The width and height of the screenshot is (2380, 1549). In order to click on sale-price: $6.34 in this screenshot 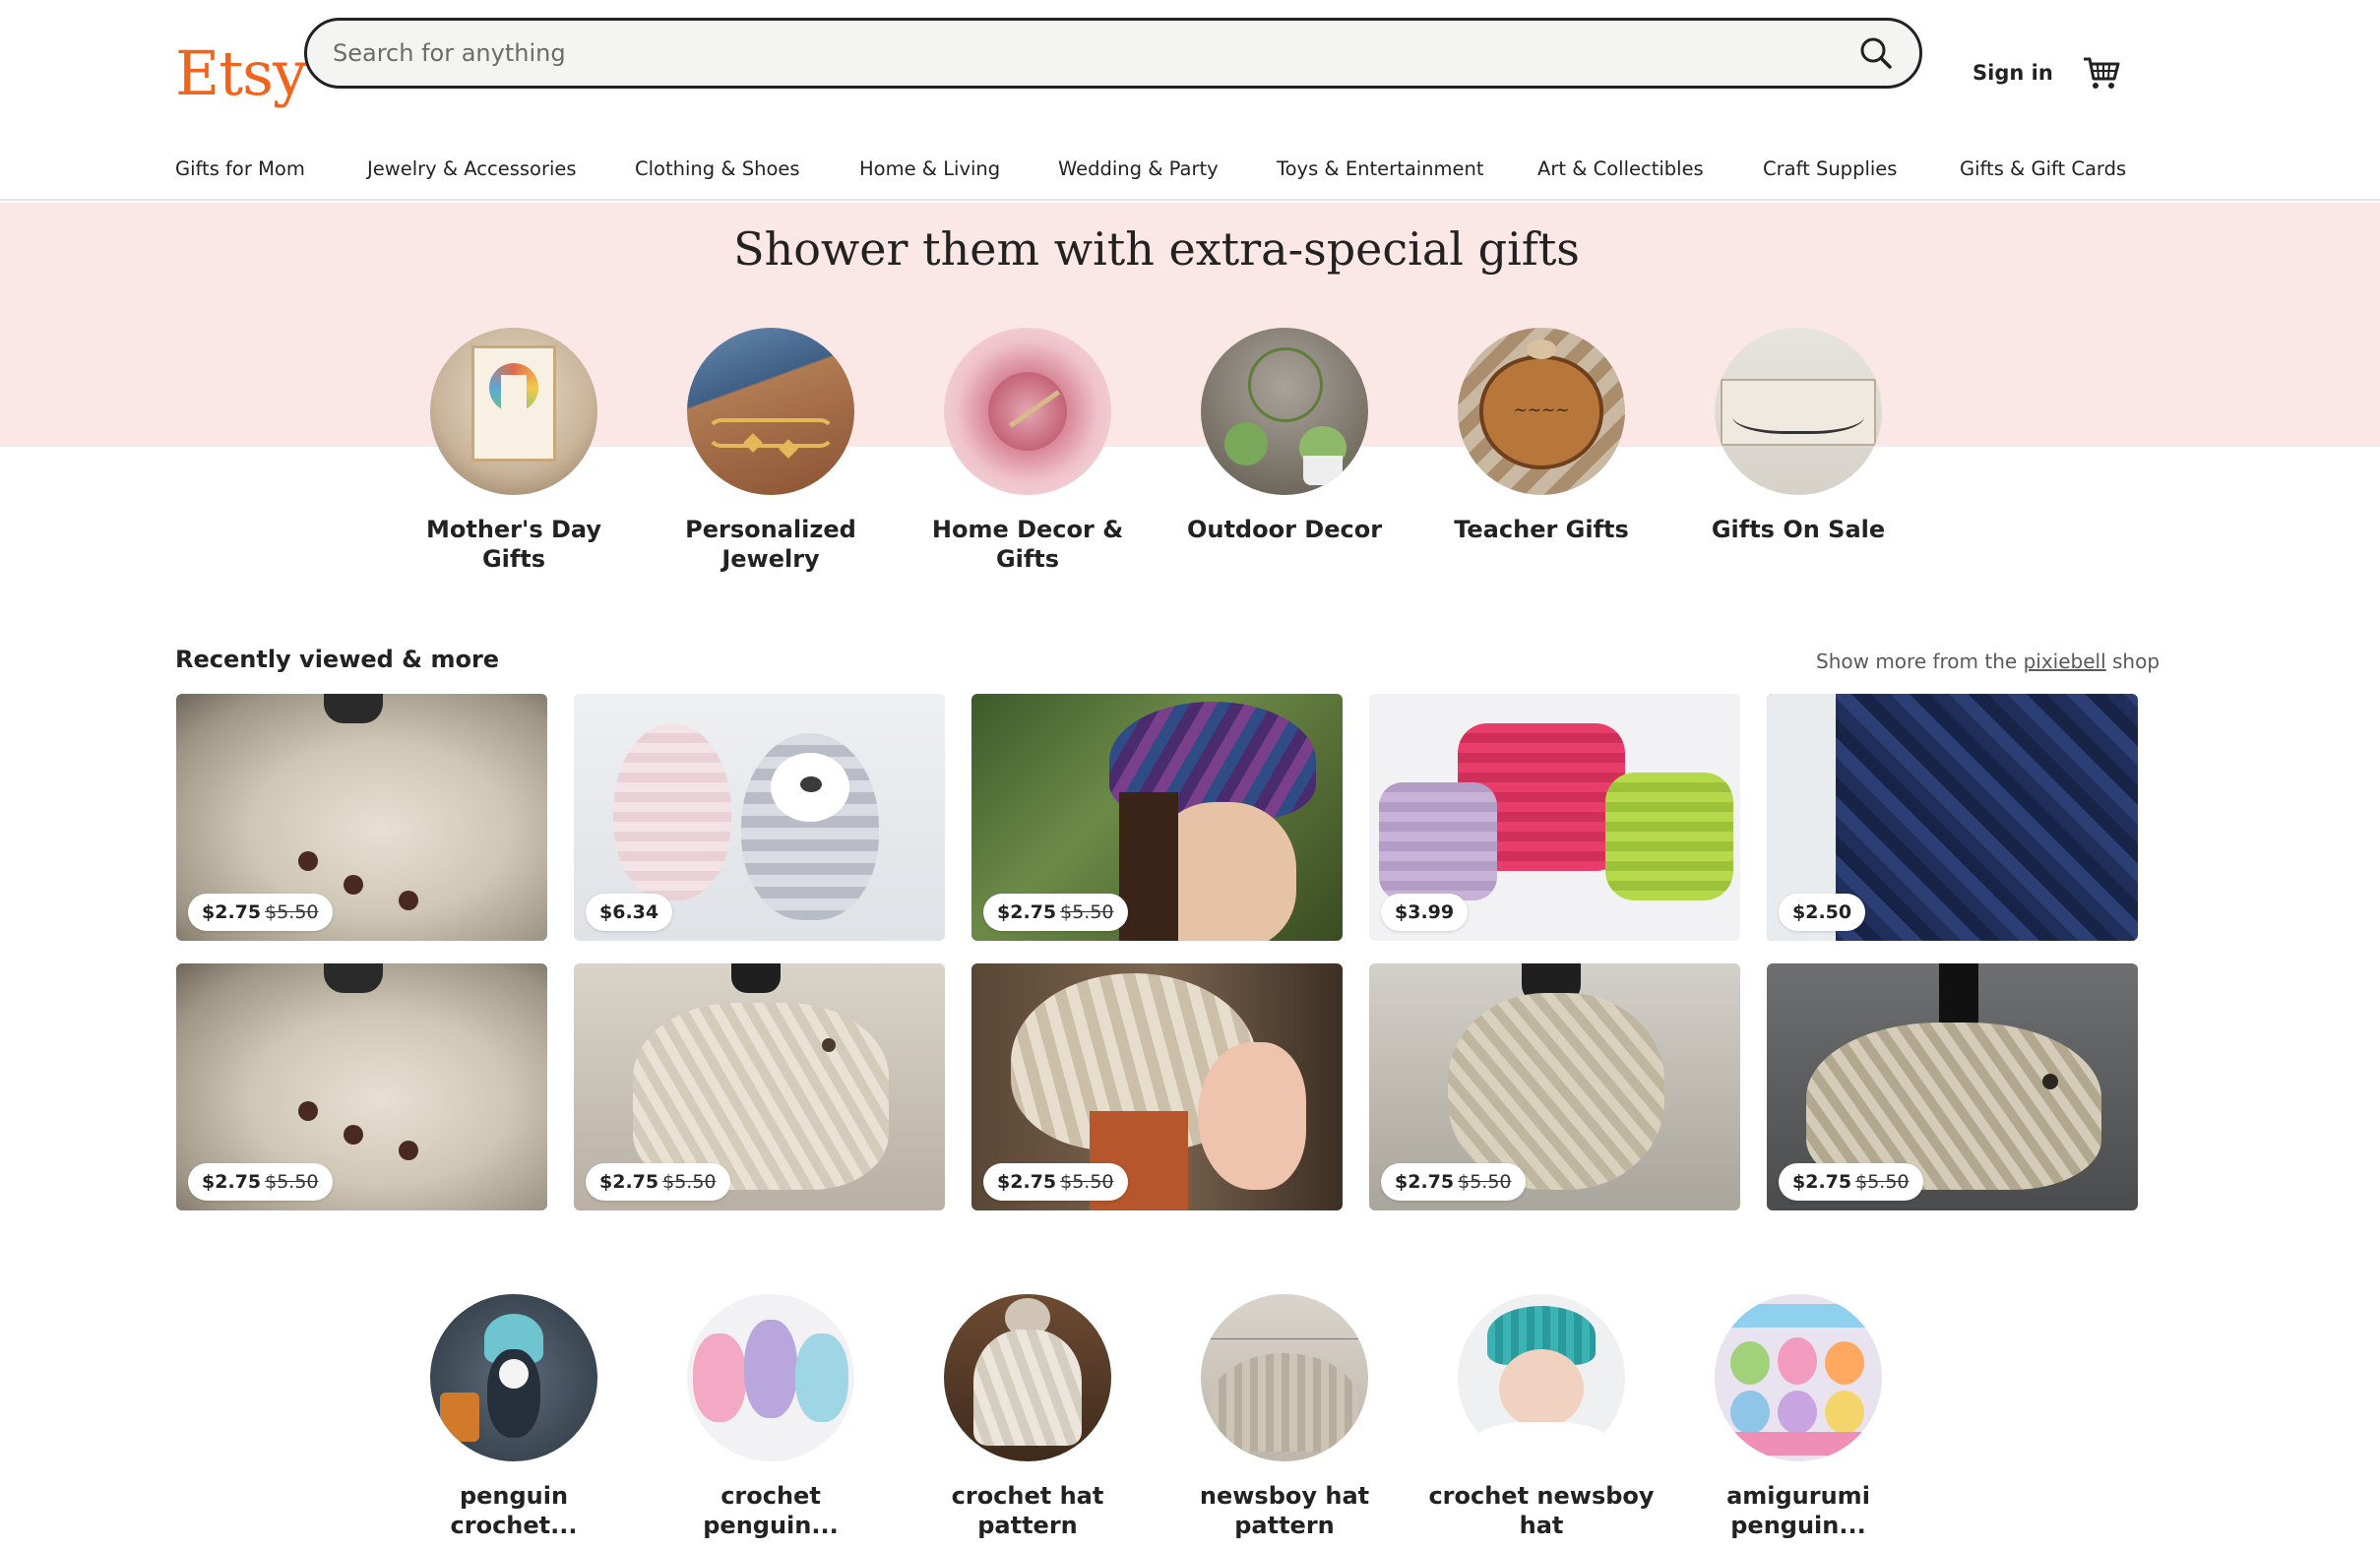, I will do `click(629, 912)`.